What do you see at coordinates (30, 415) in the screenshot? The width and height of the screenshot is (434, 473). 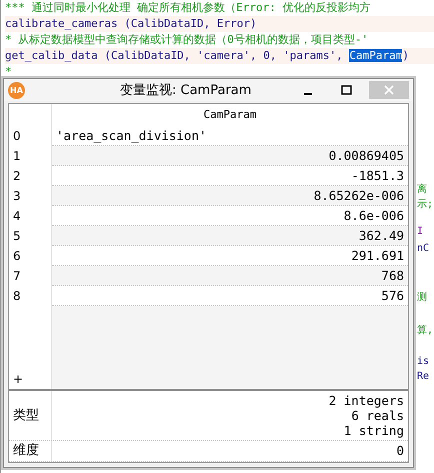 I see `info-label: 类型` at bounding box center [30, 415].